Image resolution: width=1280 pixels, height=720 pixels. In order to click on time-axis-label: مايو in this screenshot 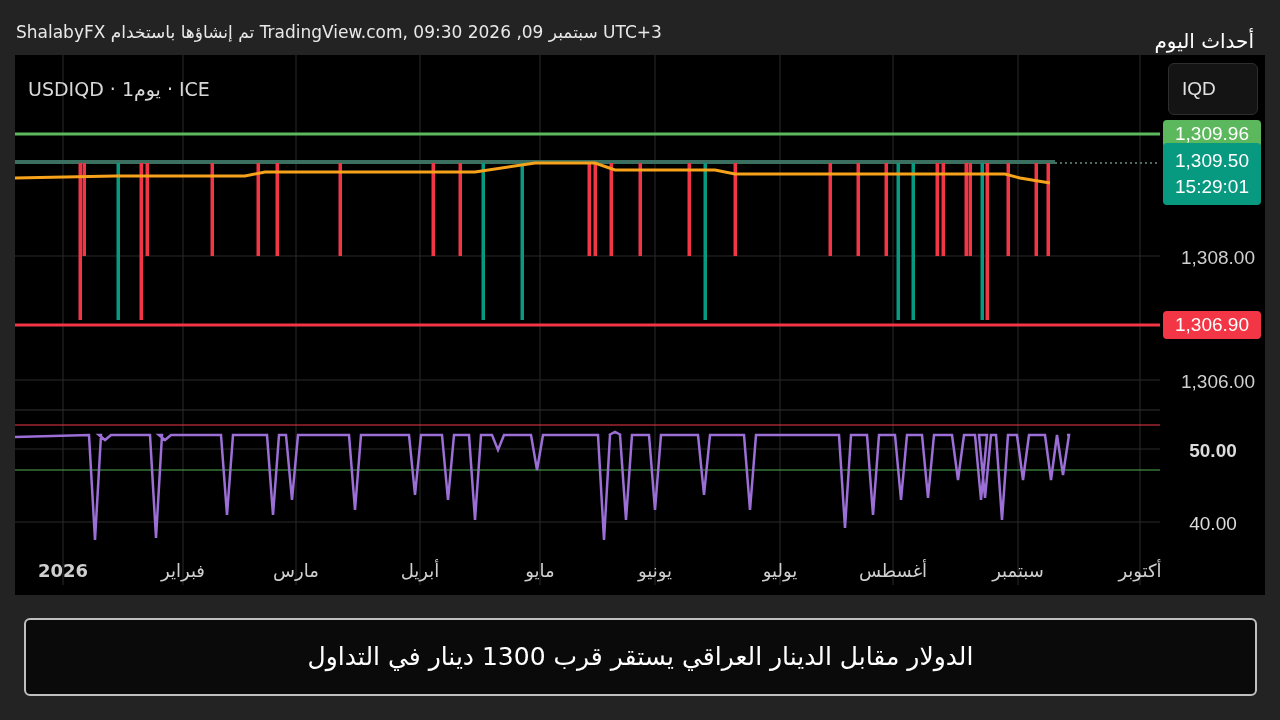, I will do `click(540, 571)`.